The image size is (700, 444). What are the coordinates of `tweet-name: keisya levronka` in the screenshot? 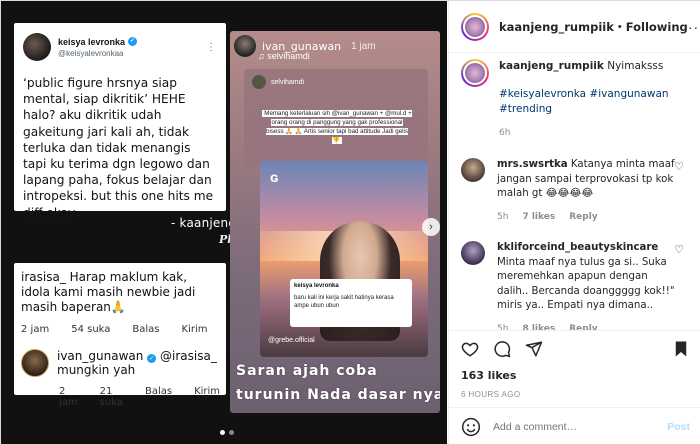 It's located at (92, 41).